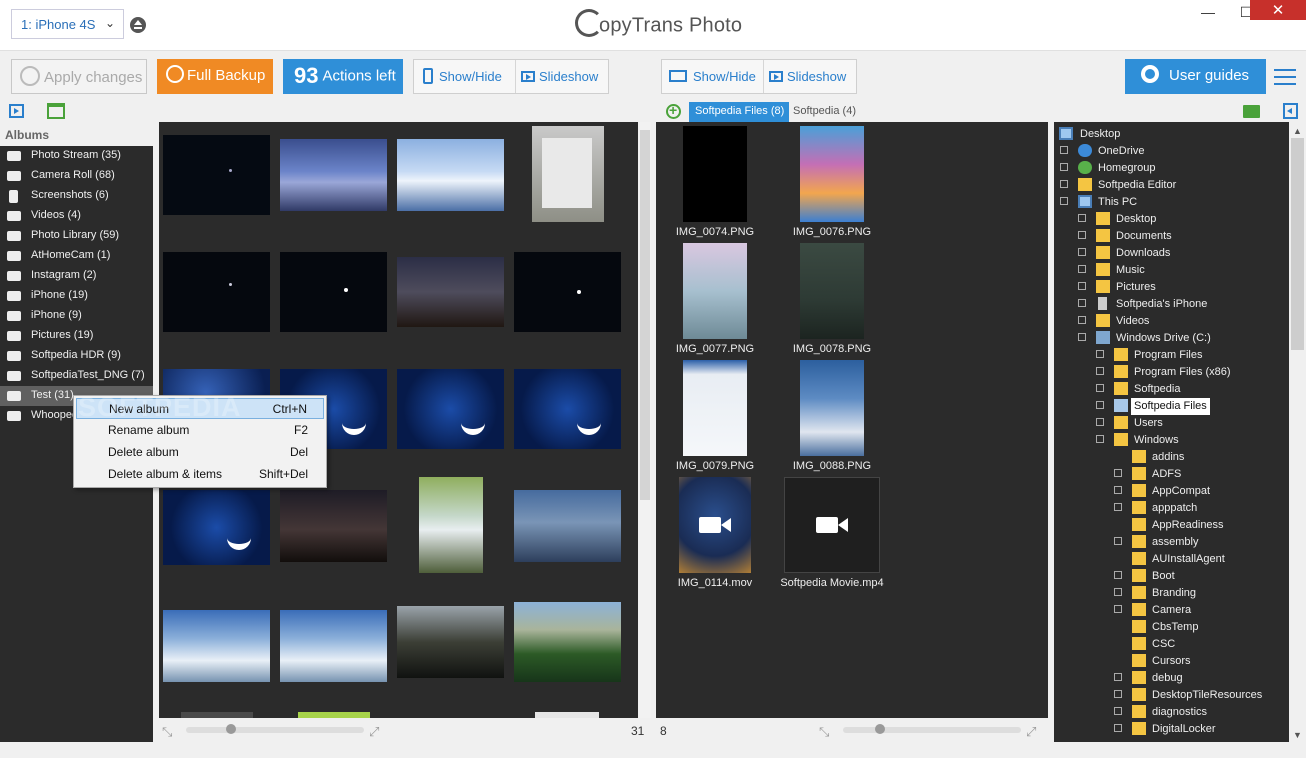  Describe the element at coordinates (832, 533) in the screenshot. I see `file-item: Softpedia Movie.mp4` at that location.